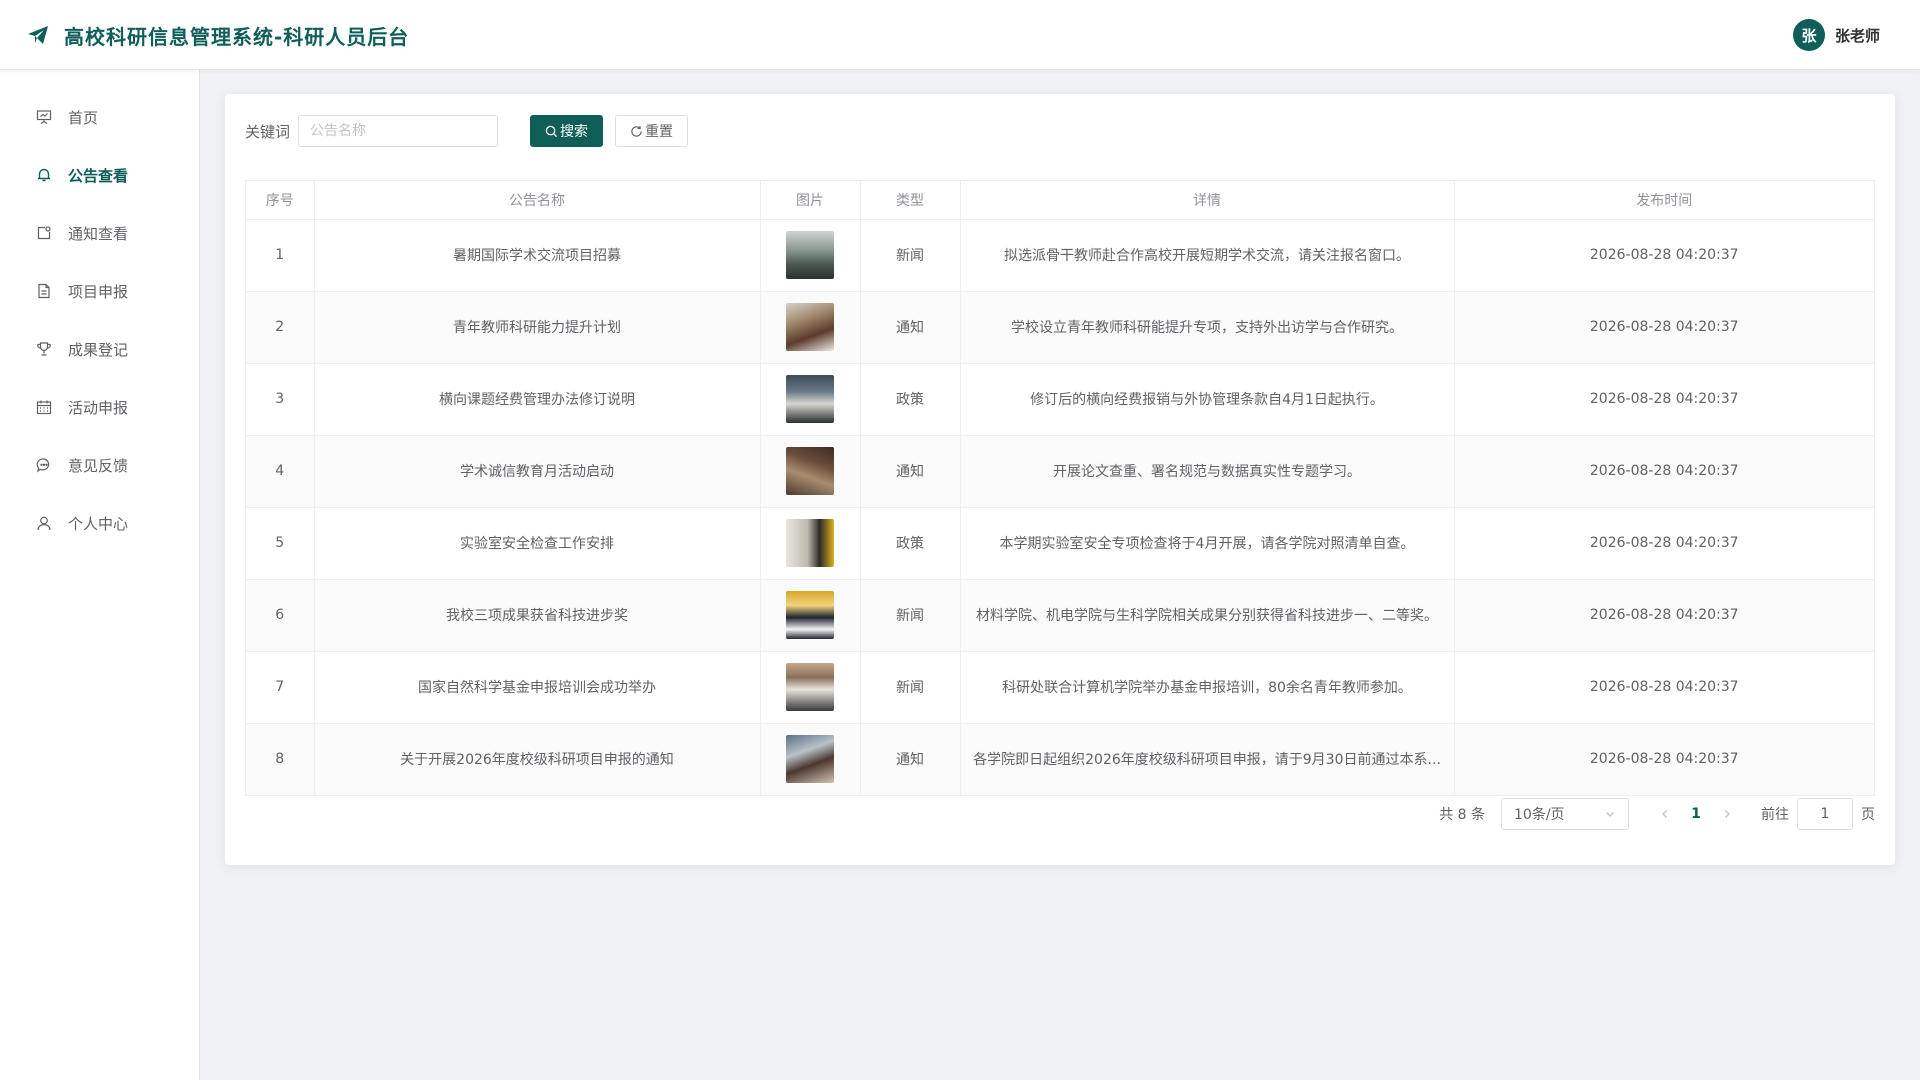 This screenshot has height=1080, width=1920. What do you see at coordinates (280, 327) in the screenshot?
I see `cell-index: 2` at bounding box center [280, 327].